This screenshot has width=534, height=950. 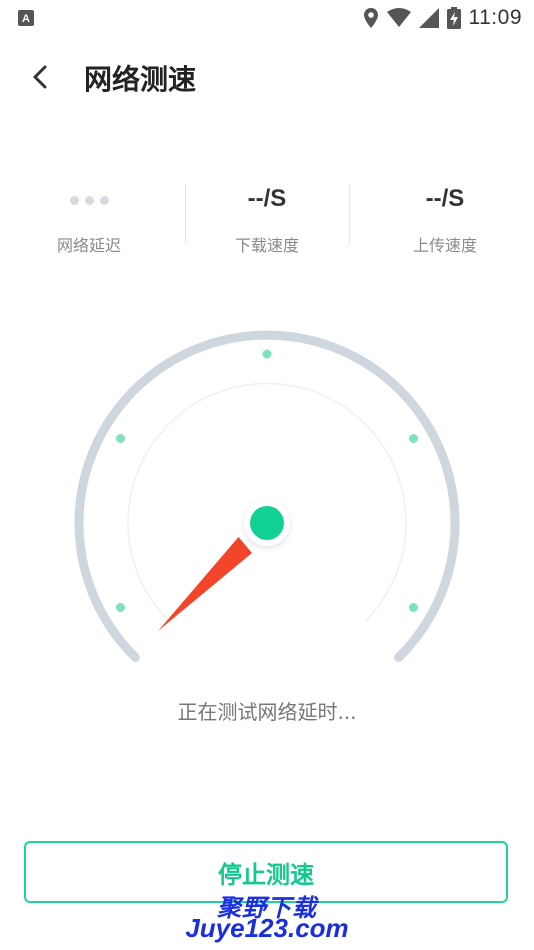 What do you see at coordinates (205, 584) in the screenshot?
I see `gauge-needle` at bounding box center [205, 584].